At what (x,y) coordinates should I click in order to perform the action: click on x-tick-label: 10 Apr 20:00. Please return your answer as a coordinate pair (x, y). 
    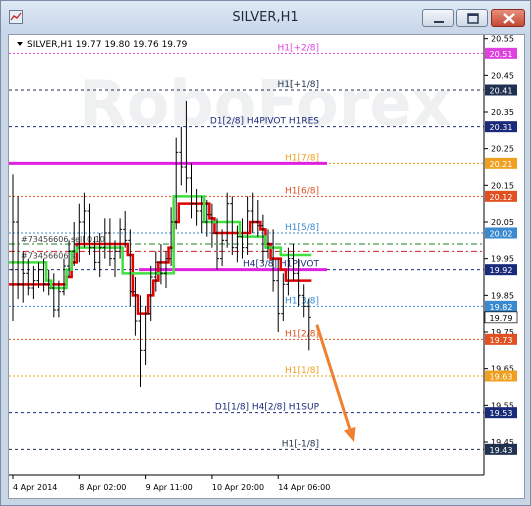
    Looking at the image, I should click on (238, 487).